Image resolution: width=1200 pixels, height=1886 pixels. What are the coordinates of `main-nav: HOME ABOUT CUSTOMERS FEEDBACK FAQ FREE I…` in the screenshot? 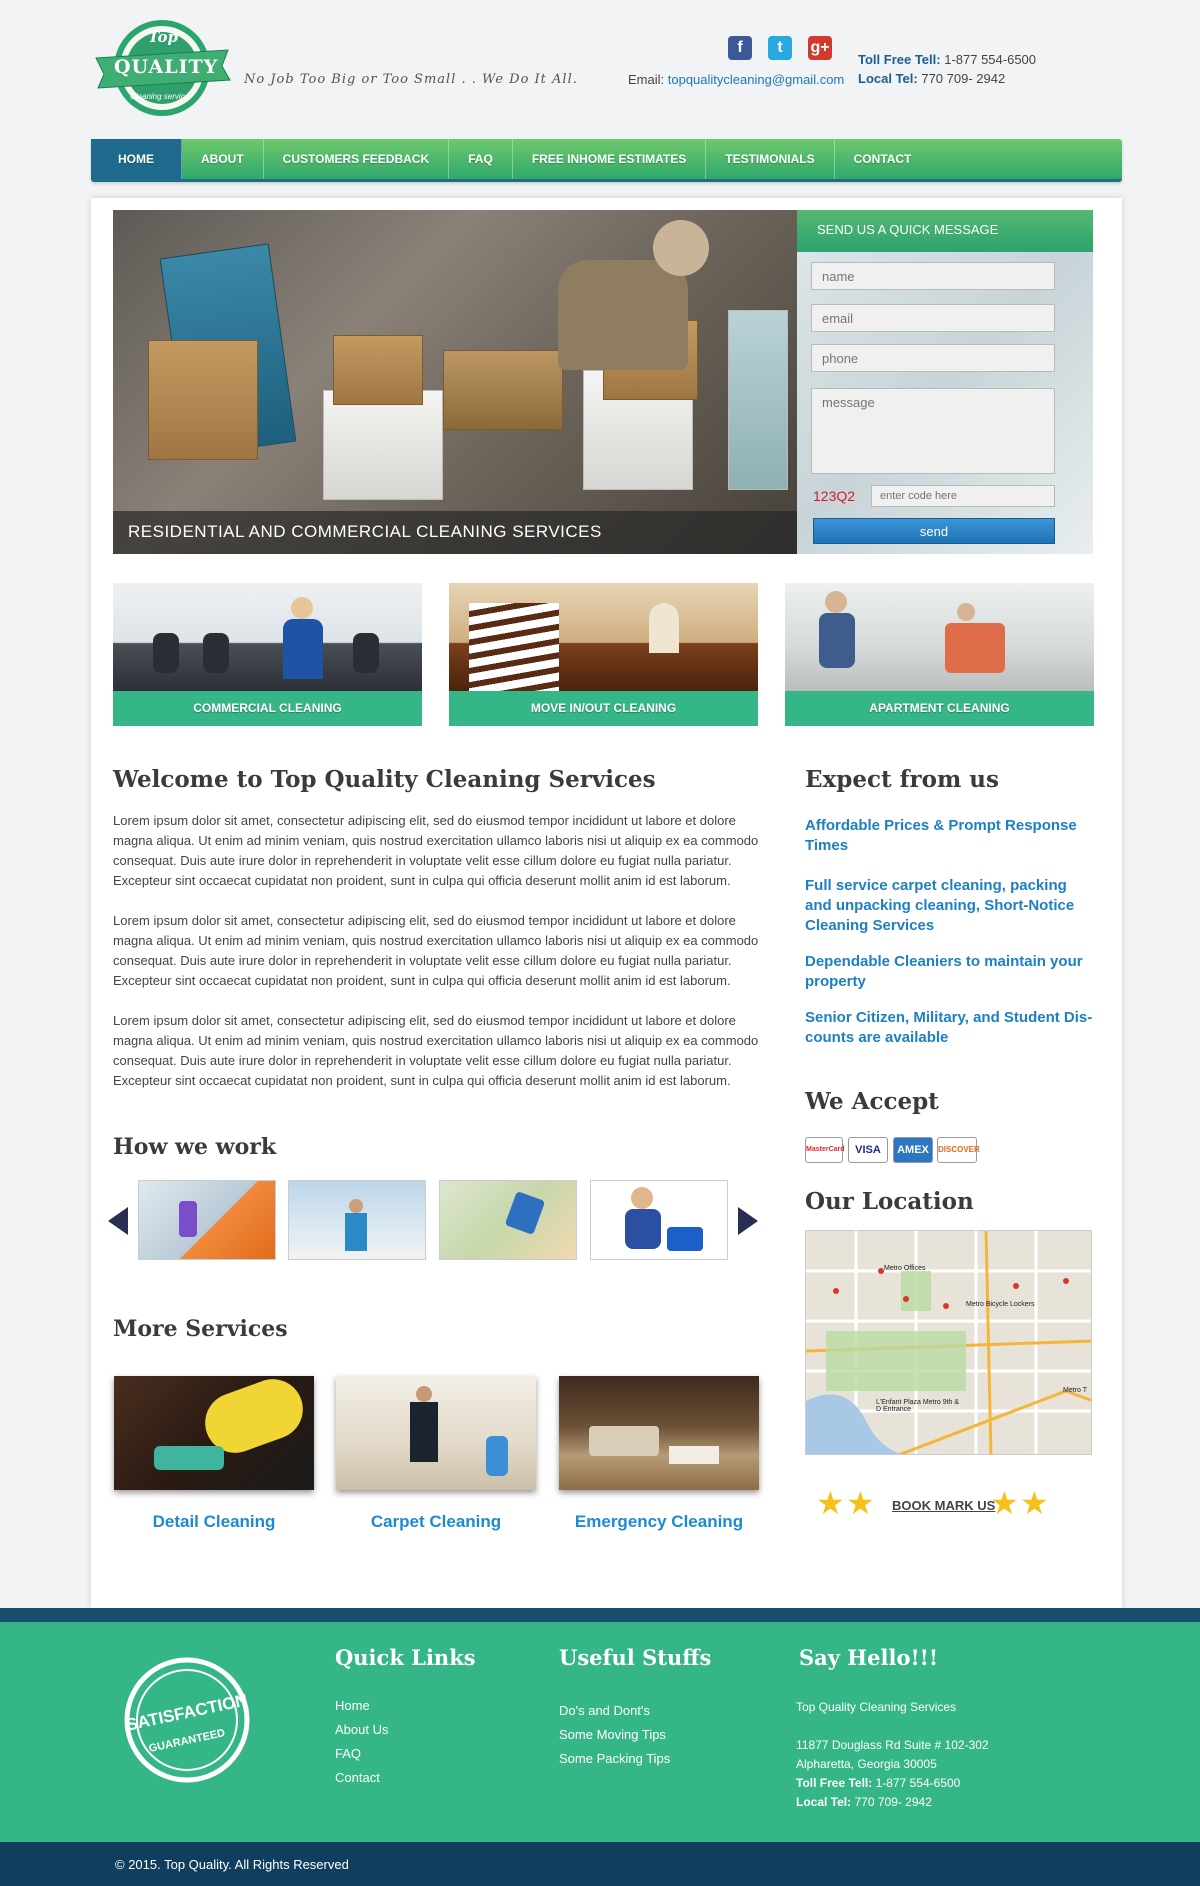 It's located at (606, 160).